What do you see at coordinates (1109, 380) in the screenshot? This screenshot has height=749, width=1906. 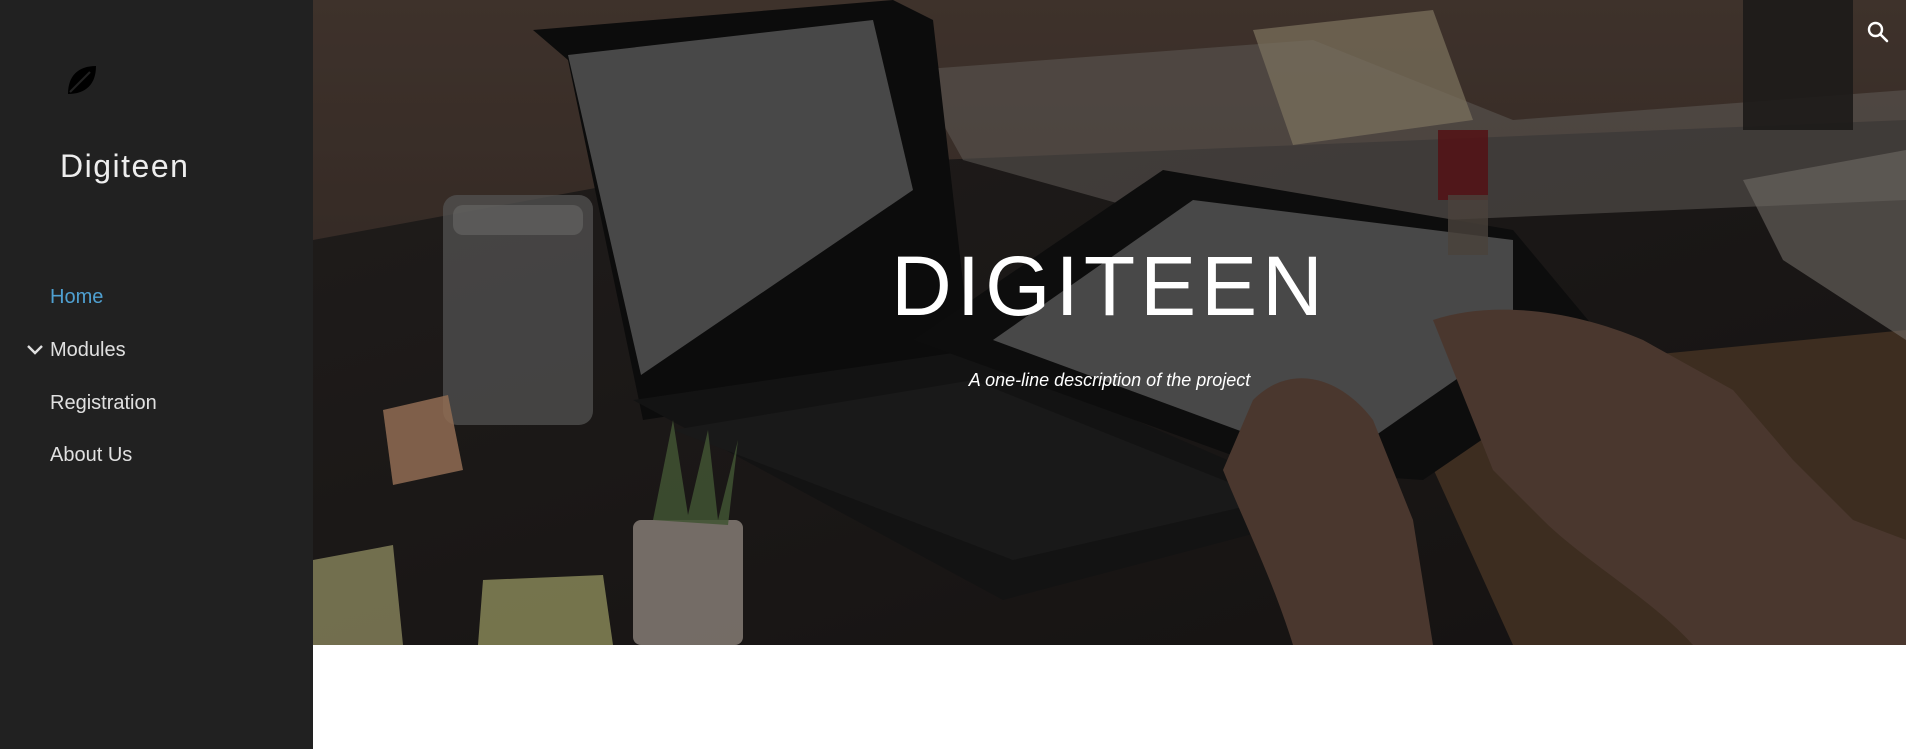 I see `hero-subtitle: A one-line description of the project` at bounding box center [1109, 380].